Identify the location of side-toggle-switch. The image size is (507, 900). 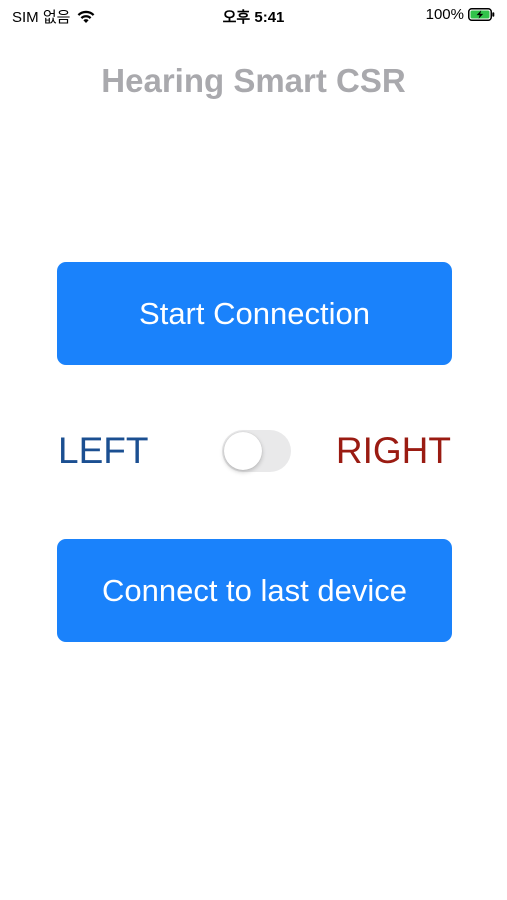
(256, 451).